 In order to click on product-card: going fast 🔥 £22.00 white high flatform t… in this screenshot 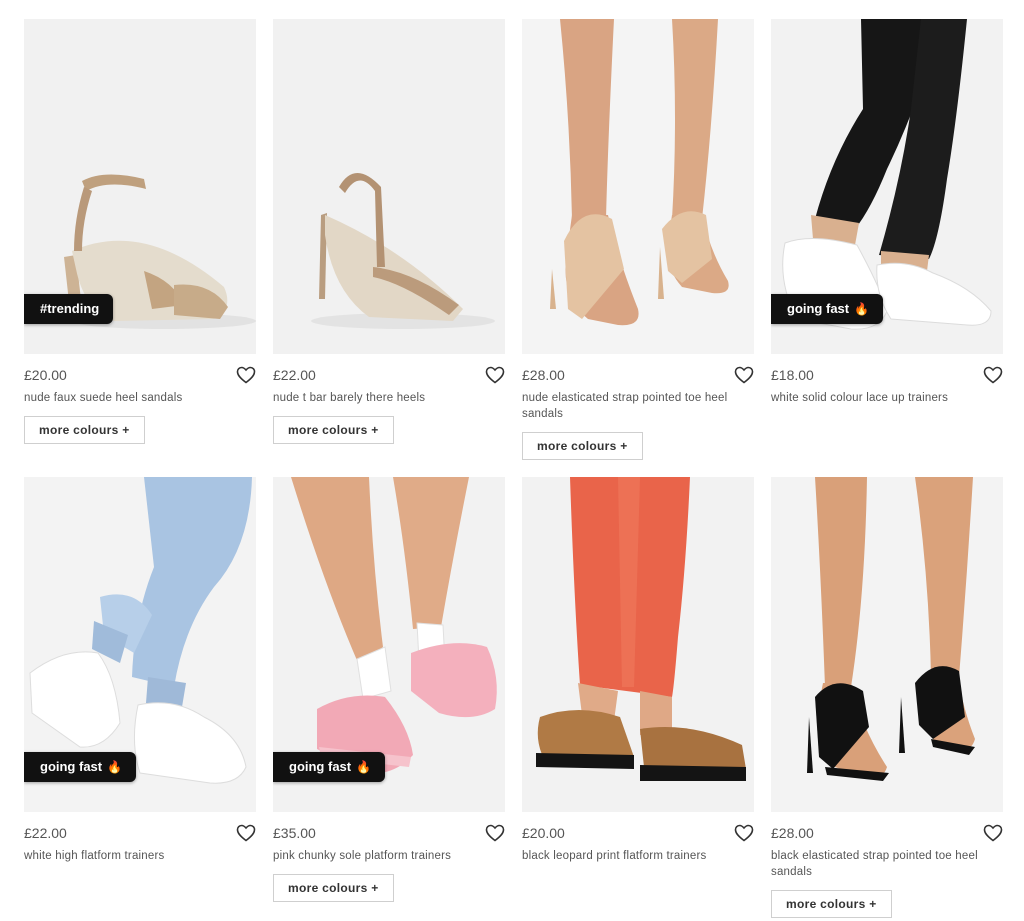, I will do `click(140, 697)`.